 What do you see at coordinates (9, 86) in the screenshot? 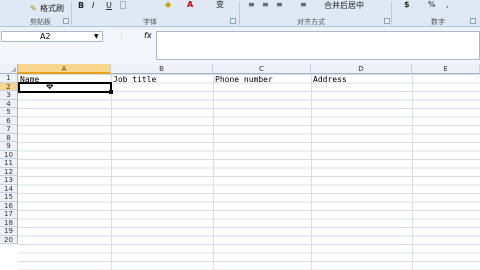
I see `row-header-2: 2` at bounding box center [9, 86].